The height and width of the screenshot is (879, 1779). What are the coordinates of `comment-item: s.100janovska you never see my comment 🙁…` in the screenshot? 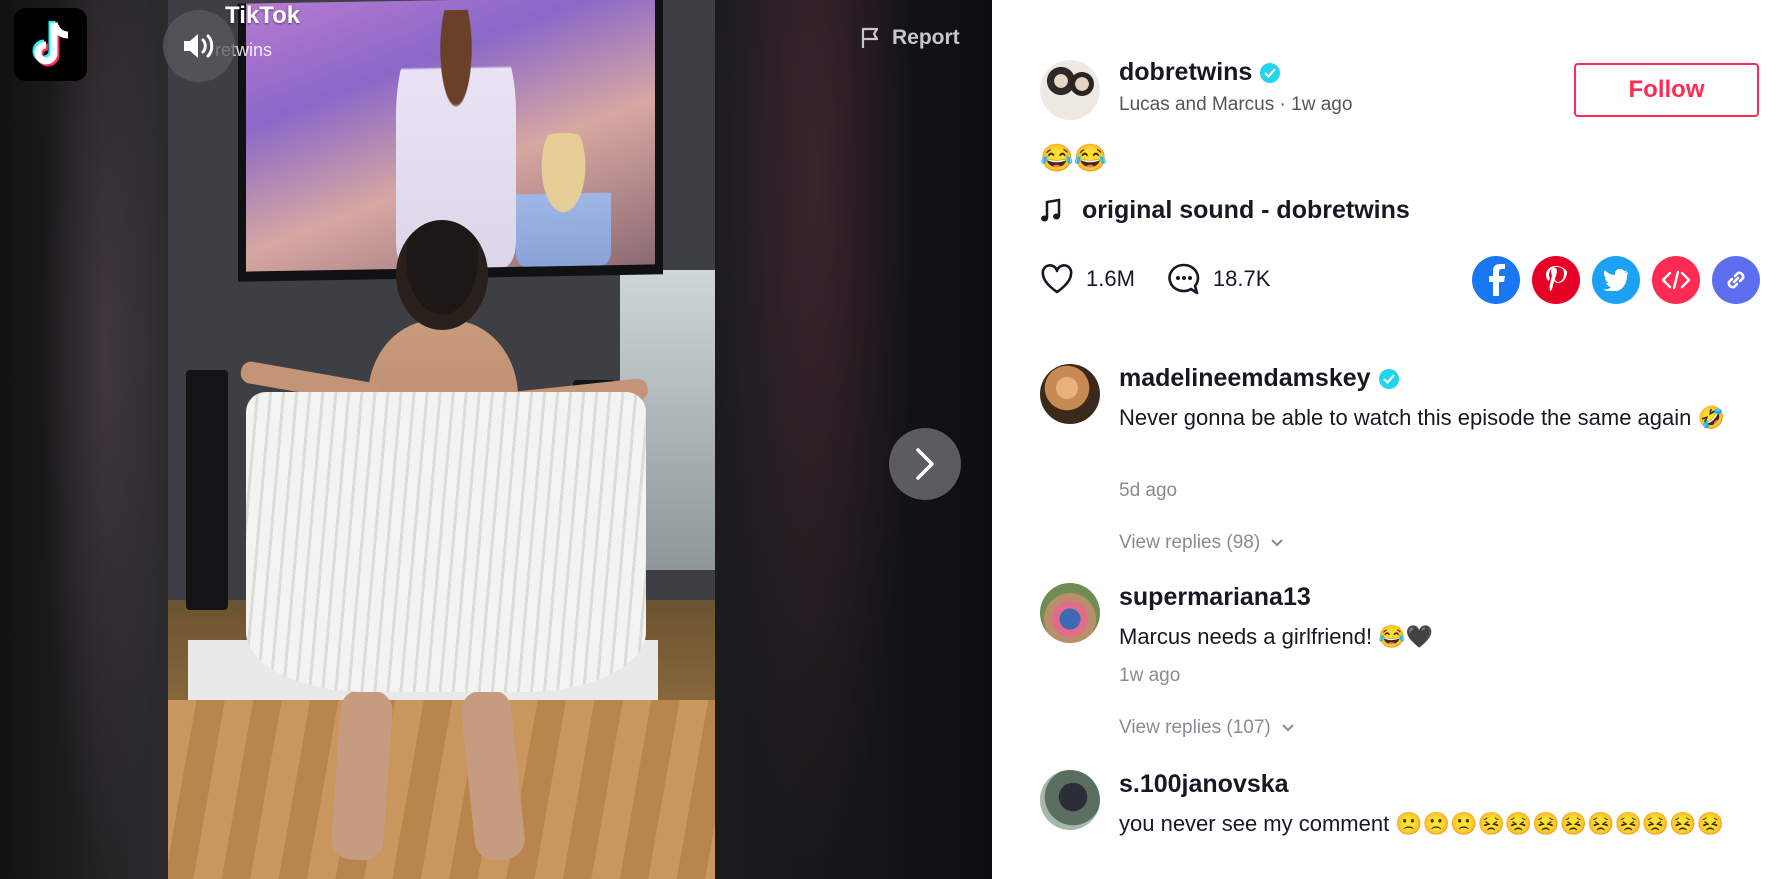 It's located at (1400, 824).